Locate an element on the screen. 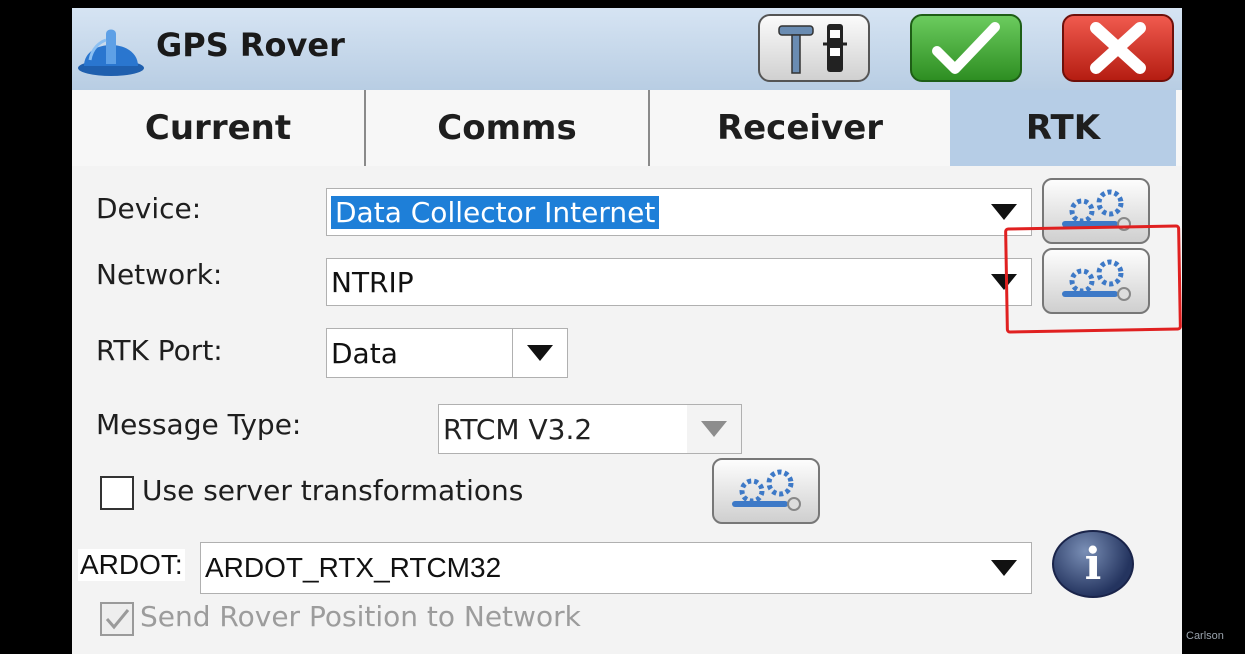  device-value: Data Collector Internet is located at coordinates (495, 212).